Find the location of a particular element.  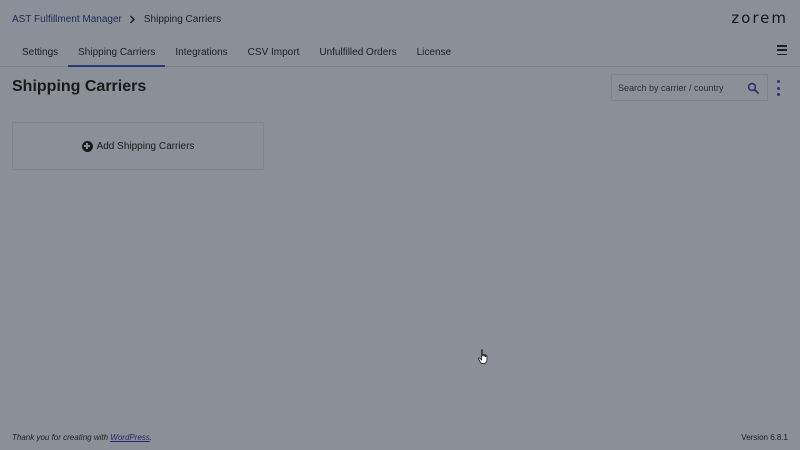

add-shipping-carriers-label: Add Shipping Carriers is located at coordinates (145, 146).